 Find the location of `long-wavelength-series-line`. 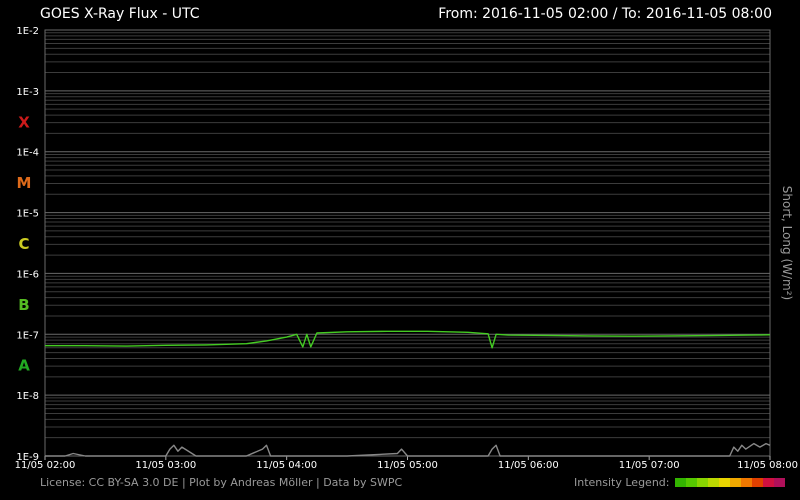

long-wavelength-series-line is located at coordinates (408, 339).